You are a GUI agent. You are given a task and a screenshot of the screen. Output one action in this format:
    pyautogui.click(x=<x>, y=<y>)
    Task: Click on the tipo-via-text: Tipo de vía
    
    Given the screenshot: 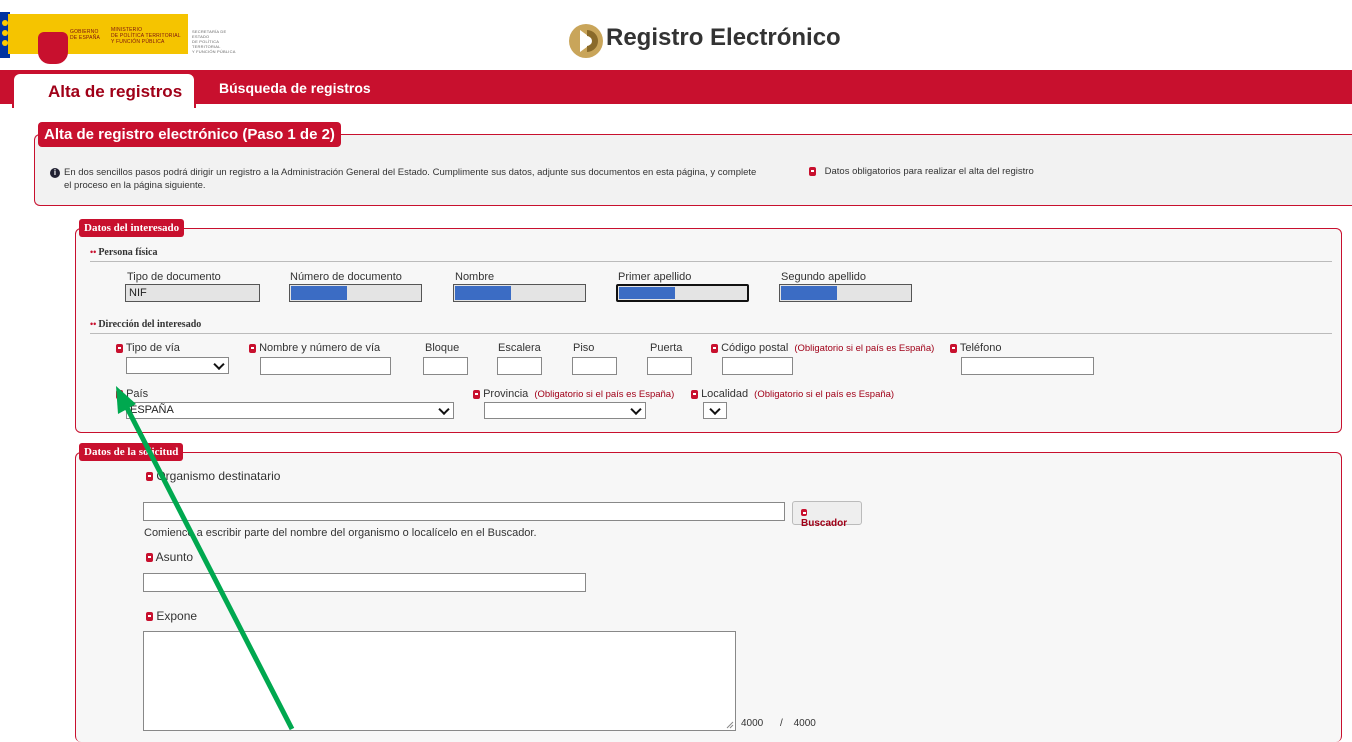 What is the action you would take?
    pyautogui.click(x=152, y=348)
    